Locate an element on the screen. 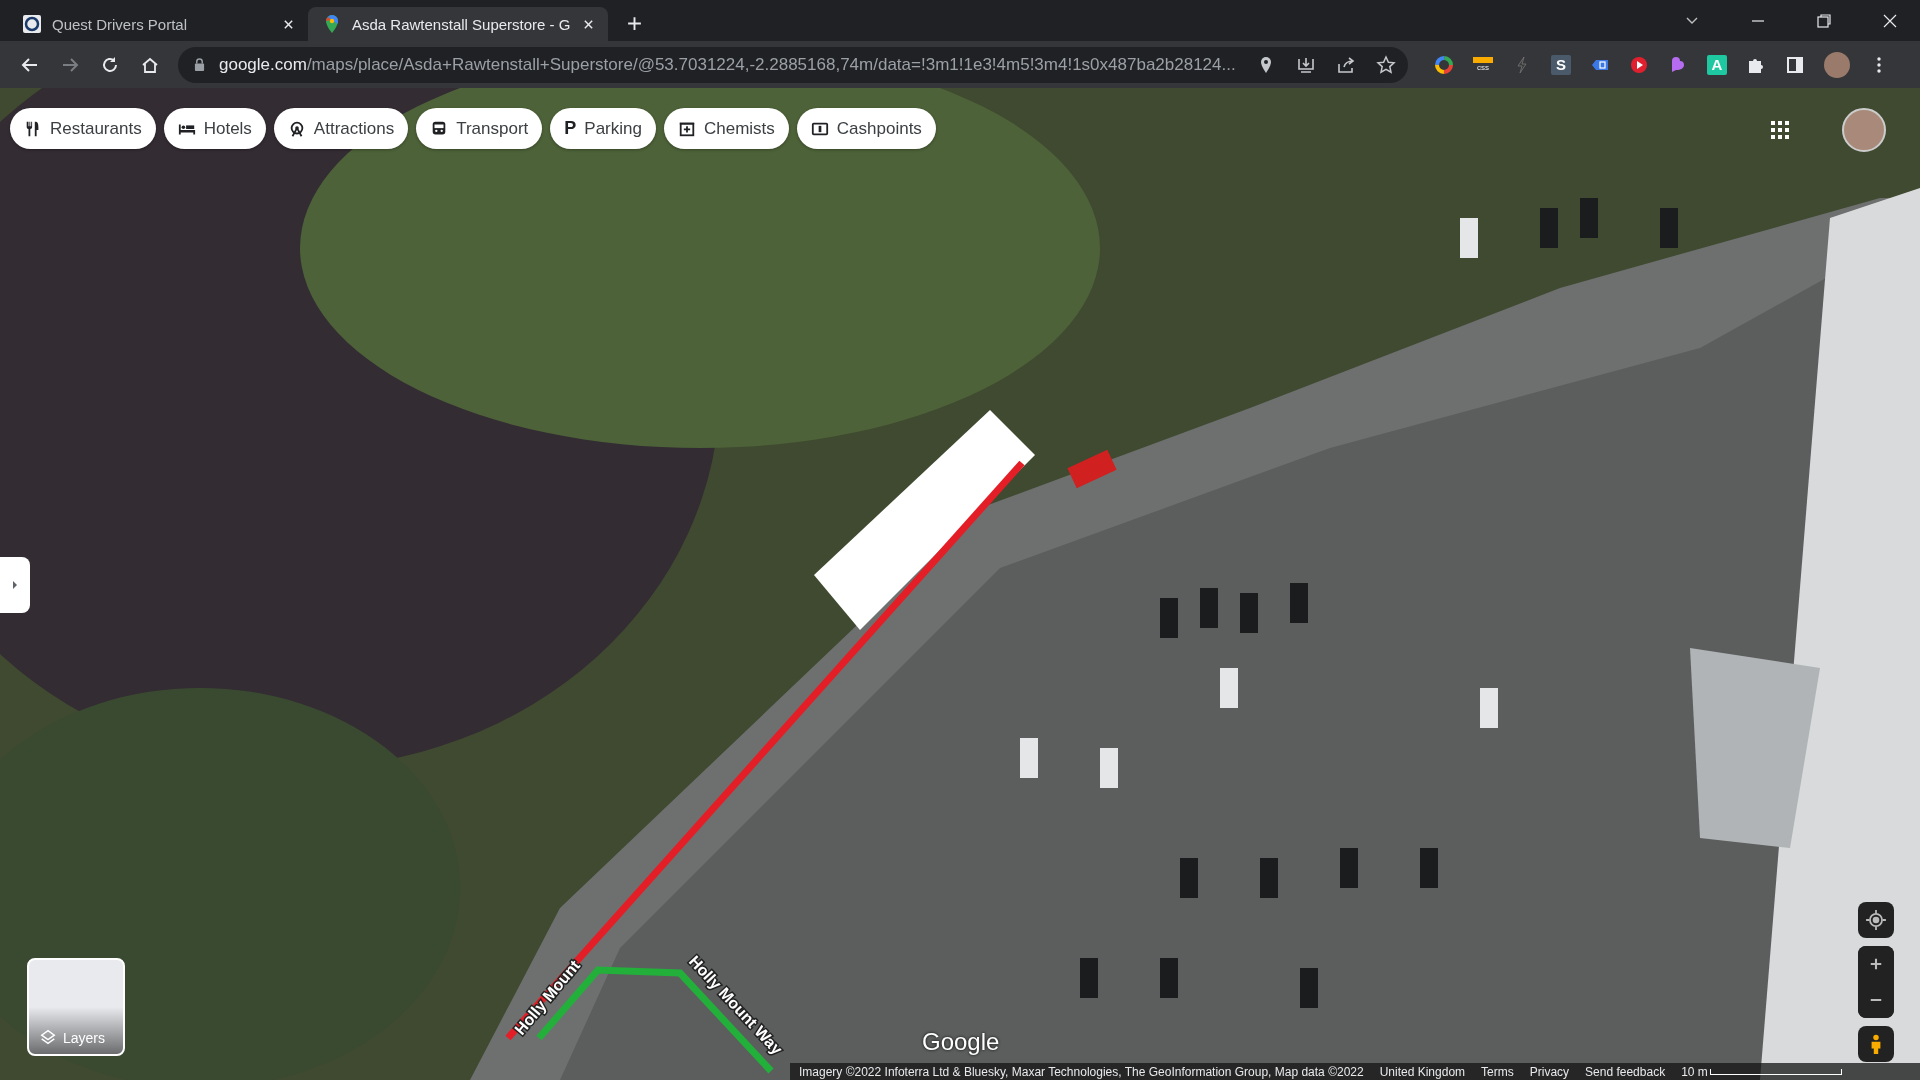 This screenshot has width=1920, height=1080. restore-icon is located at coordinates (1824, 21).